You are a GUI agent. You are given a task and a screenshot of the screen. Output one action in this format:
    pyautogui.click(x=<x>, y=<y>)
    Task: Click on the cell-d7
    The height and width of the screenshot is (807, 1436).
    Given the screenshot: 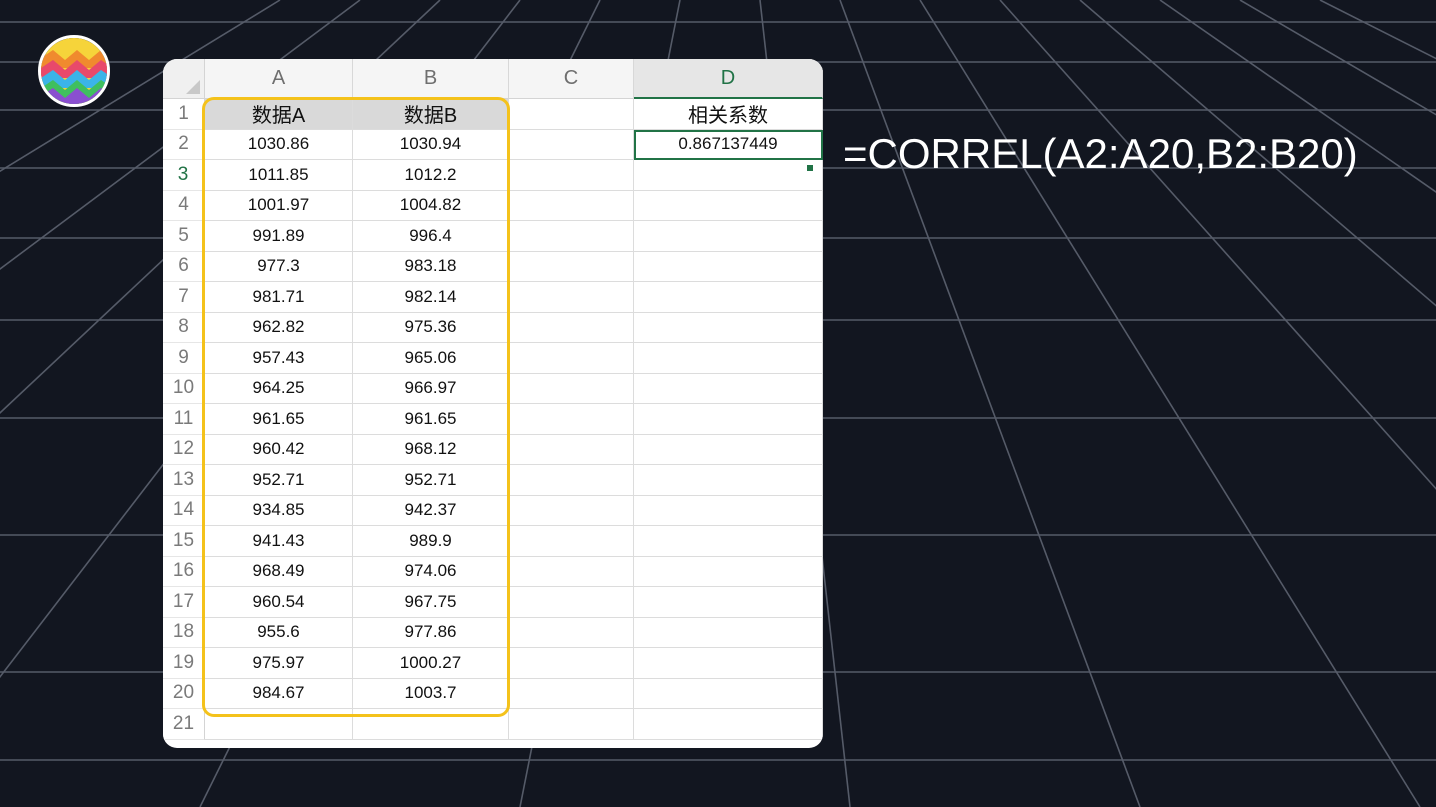 What is the action you would take?
    pyautogui.click(x=728, y=297)
    